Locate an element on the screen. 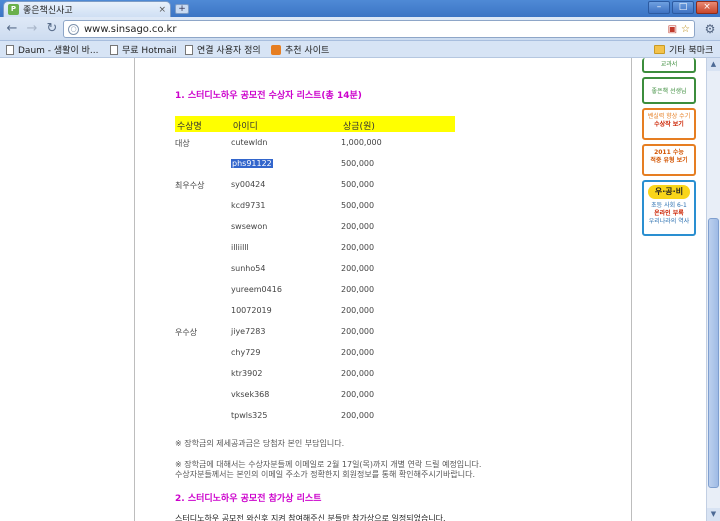 The image size is (720, 521). forward-arrow-icon: → is located at coordinates (32, 29).